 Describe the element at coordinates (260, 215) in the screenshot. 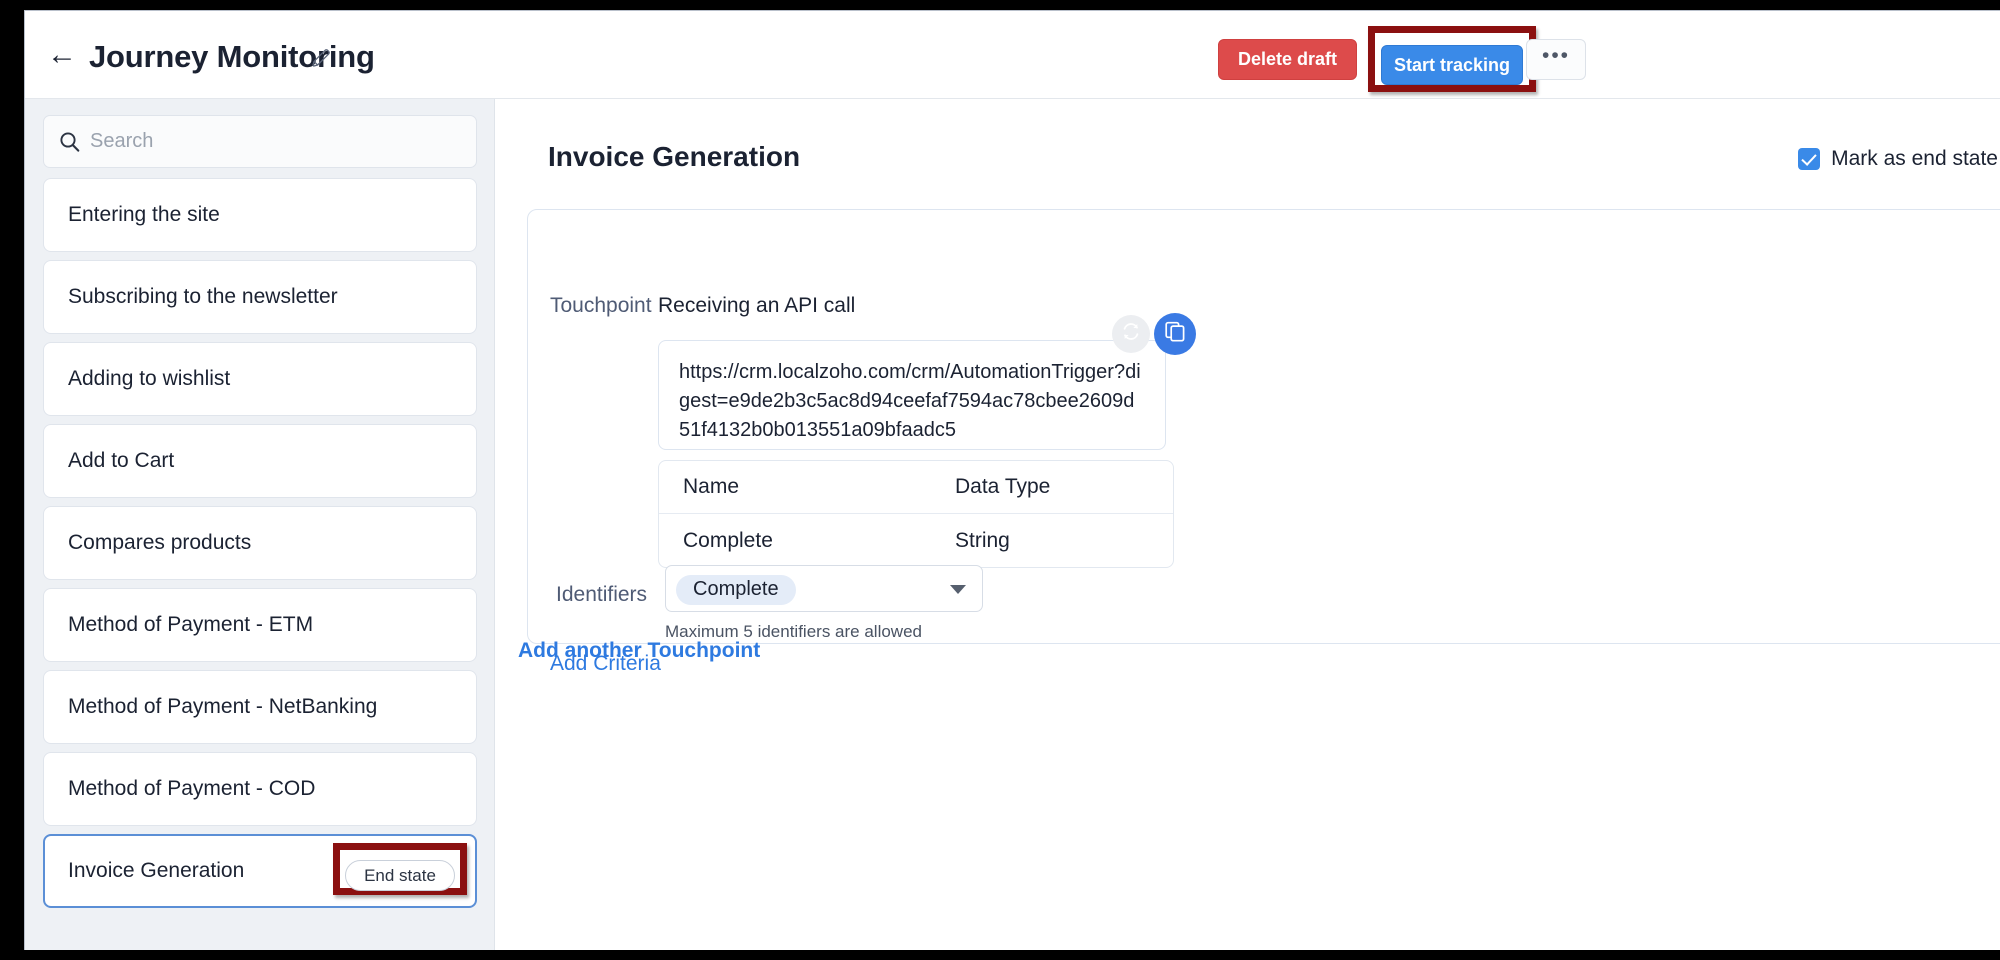

I see `sidebar-item-entering-the-site: Entering the site` at that location.